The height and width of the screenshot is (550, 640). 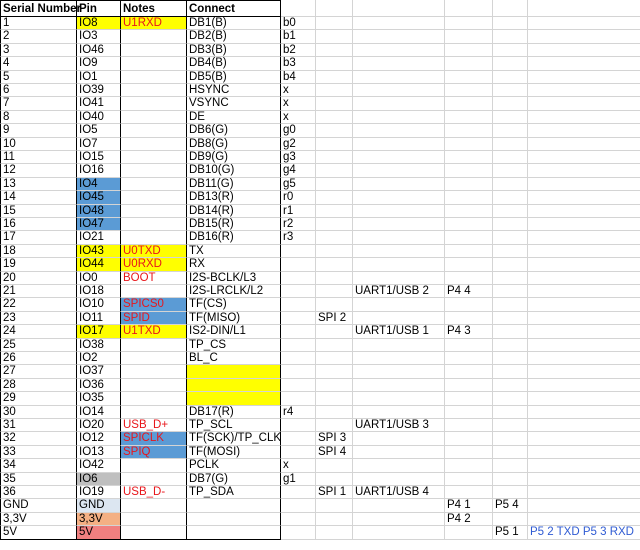 What do you see at coordinates (234, 184) in the screenshot?
I see `connect-cell: DB11(G)` at bounding box center [234, 184].